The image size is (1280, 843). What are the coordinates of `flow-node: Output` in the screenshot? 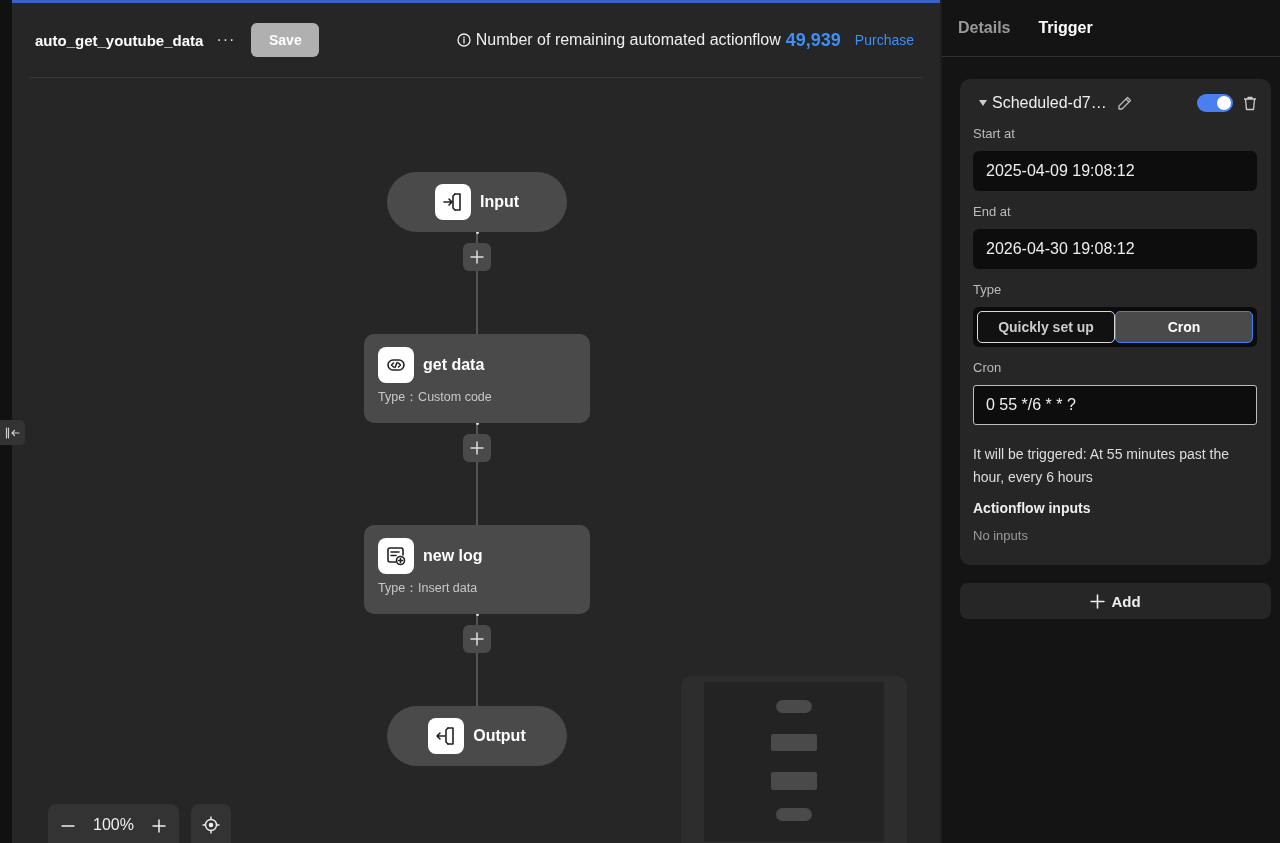 It's located at (477, 736).